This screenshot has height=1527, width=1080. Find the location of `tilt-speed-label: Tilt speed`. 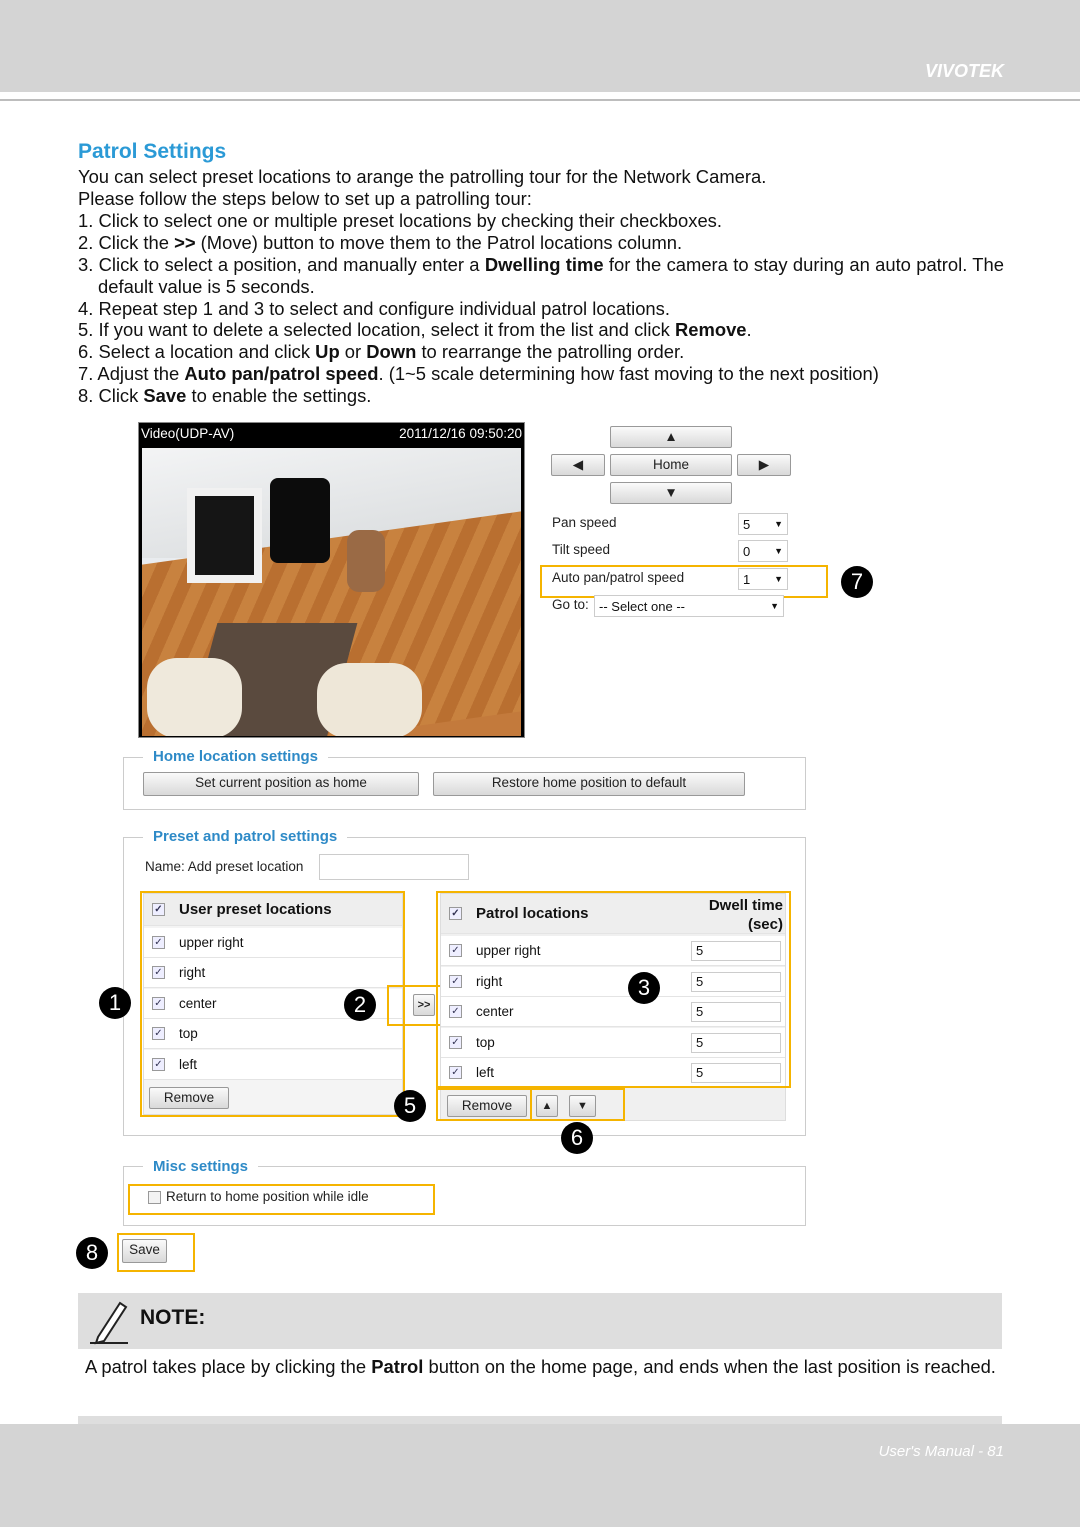

tilt-speed-label: Tilt speed is located at coordinates (581, 549).